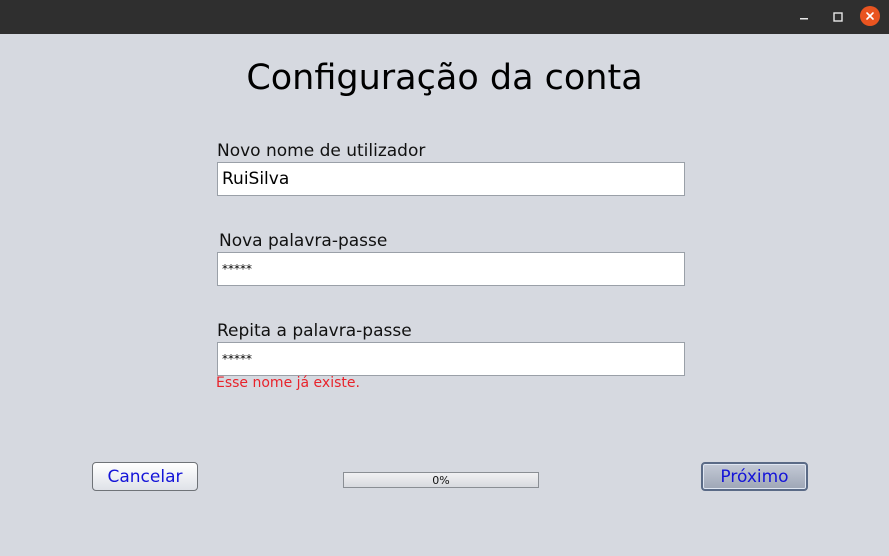  I want to click on minimize-button, so click(804, 17).